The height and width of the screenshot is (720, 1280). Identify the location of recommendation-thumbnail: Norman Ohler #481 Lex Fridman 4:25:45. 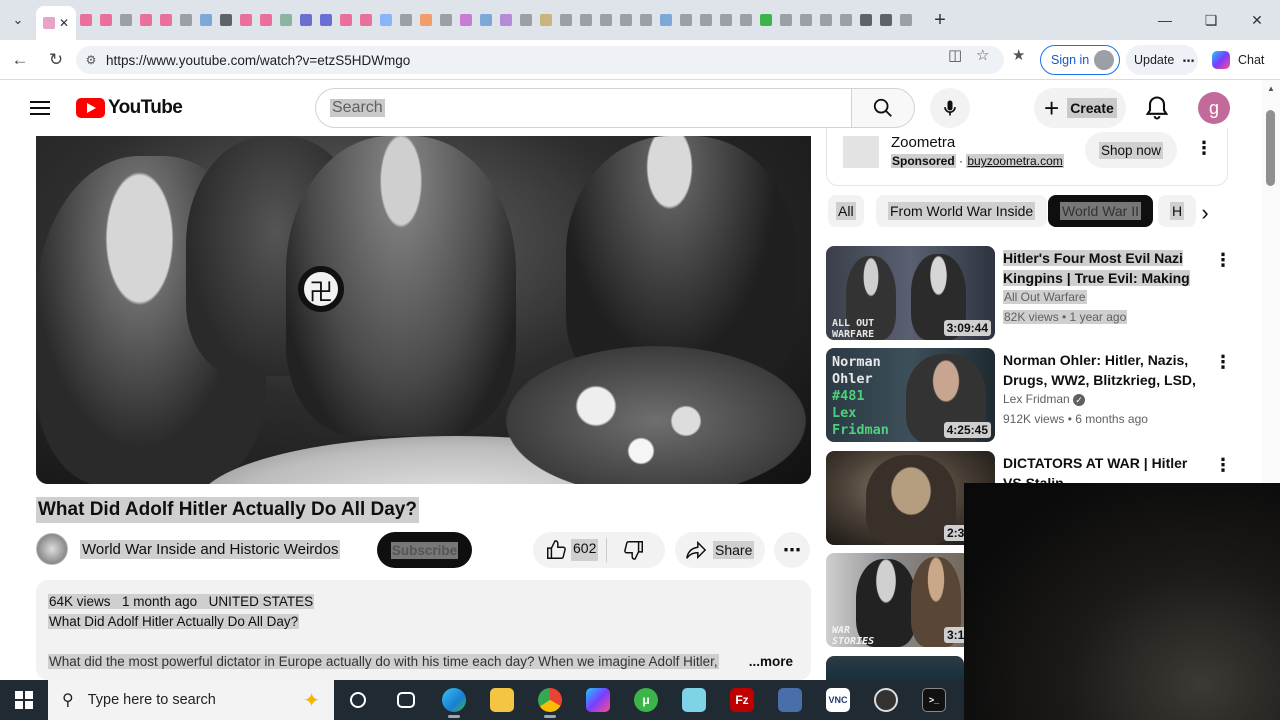
(910, 395).